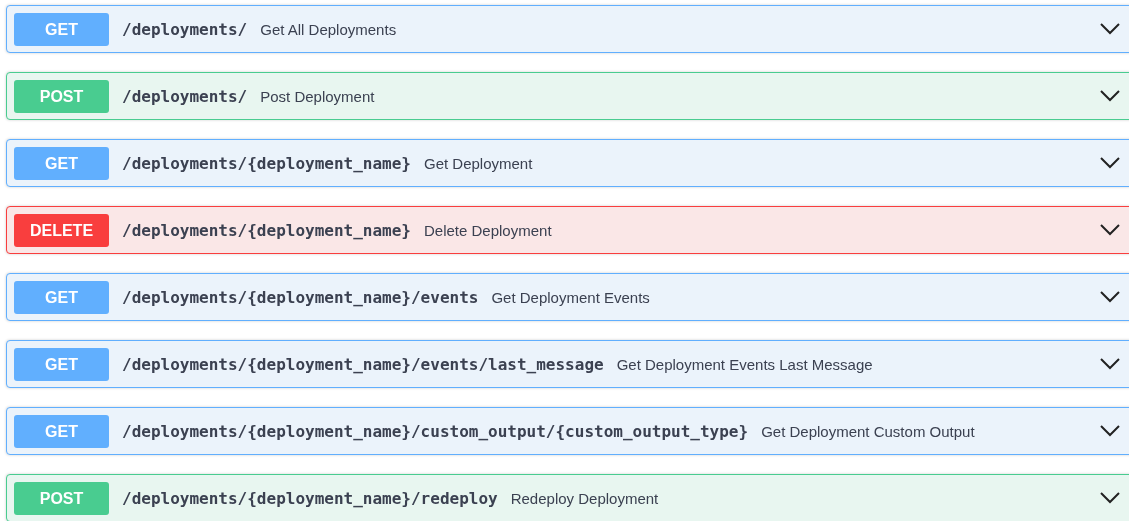 The height and width of the screenshot is (521, 1129). Describe the element at coordinates (567, 163) in the screenshot. I see `operation-bar: GET /deployments/{deployment_name} Get Deployment` at that location.